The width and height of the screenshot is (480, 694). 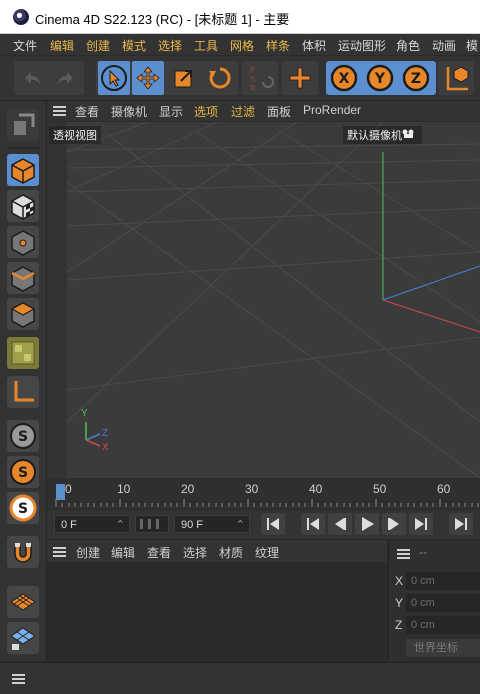 What do you see at coordinates (114, 78) in the screenshot?
I see `select-tool-button` at bounding box center [114, 78].